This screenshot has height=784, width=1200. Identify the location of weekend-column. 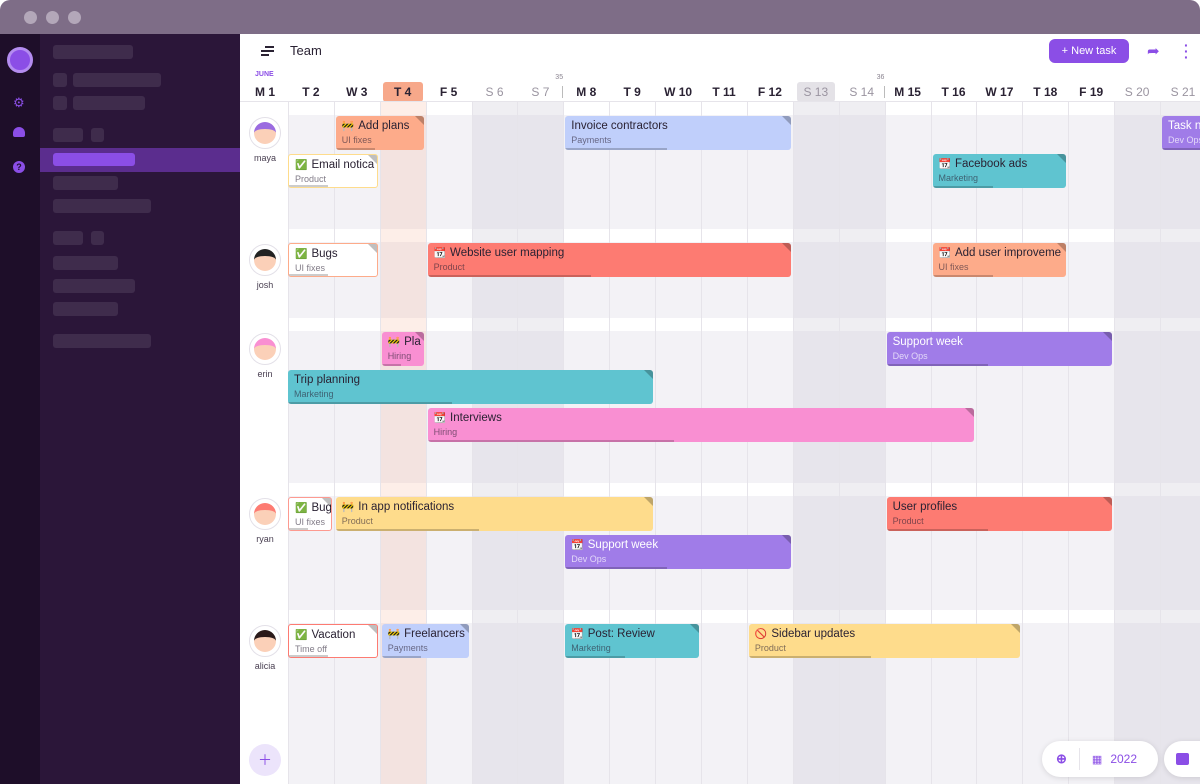
(861, 443).